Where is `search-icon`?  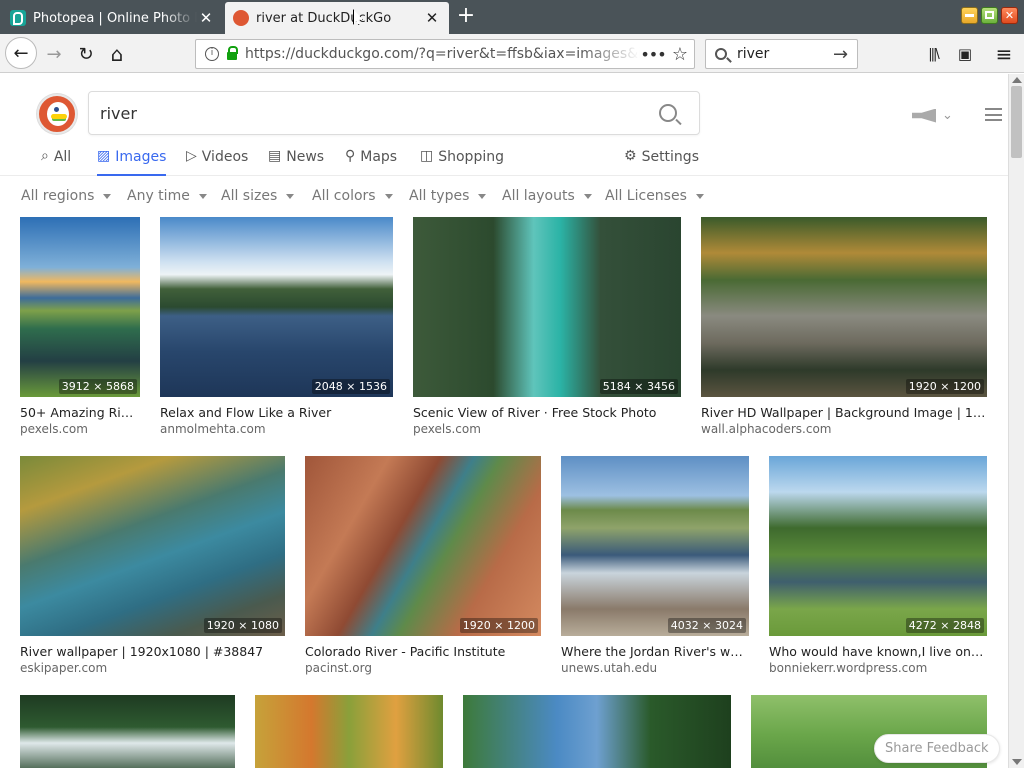
search-icon is located at coordinates (668, 113).